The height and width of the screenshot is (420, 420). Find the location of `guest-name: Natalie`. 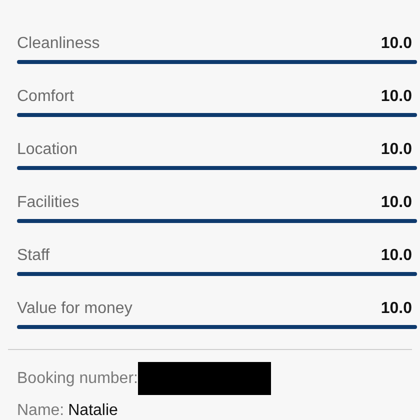

guest-name: Natalie is located at coordinates (93, 410).